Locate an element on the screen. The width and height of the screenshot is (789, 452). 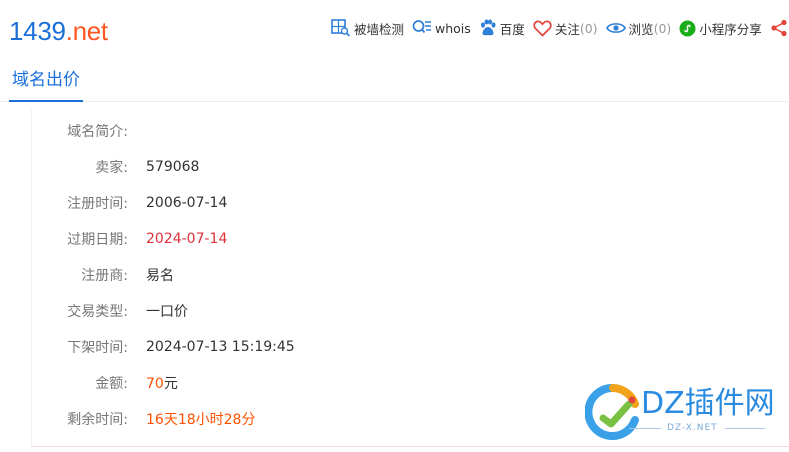
price-value: 70元 is located at coordinates (162, 383).